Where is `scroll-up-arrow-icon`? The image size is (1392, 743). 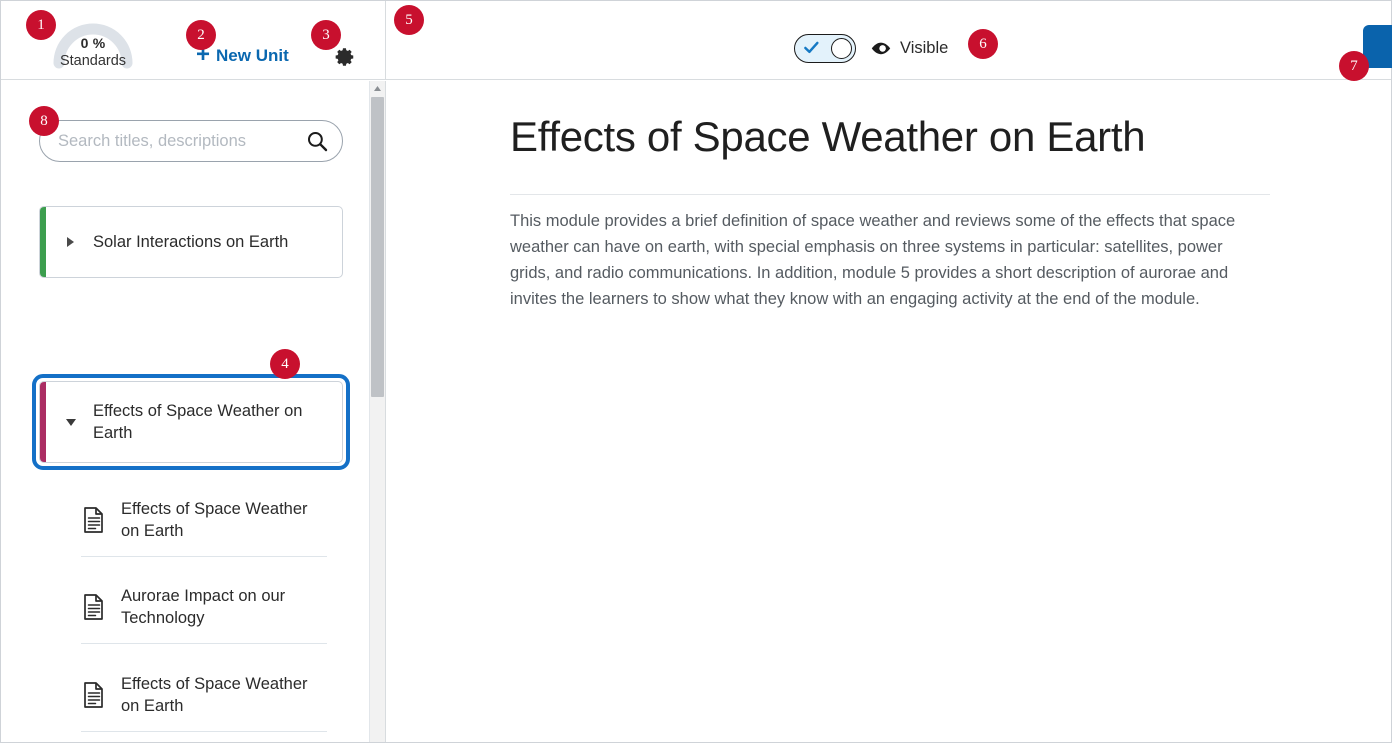 scroll-up-arrow-icon is located at coordinates (377, 88).